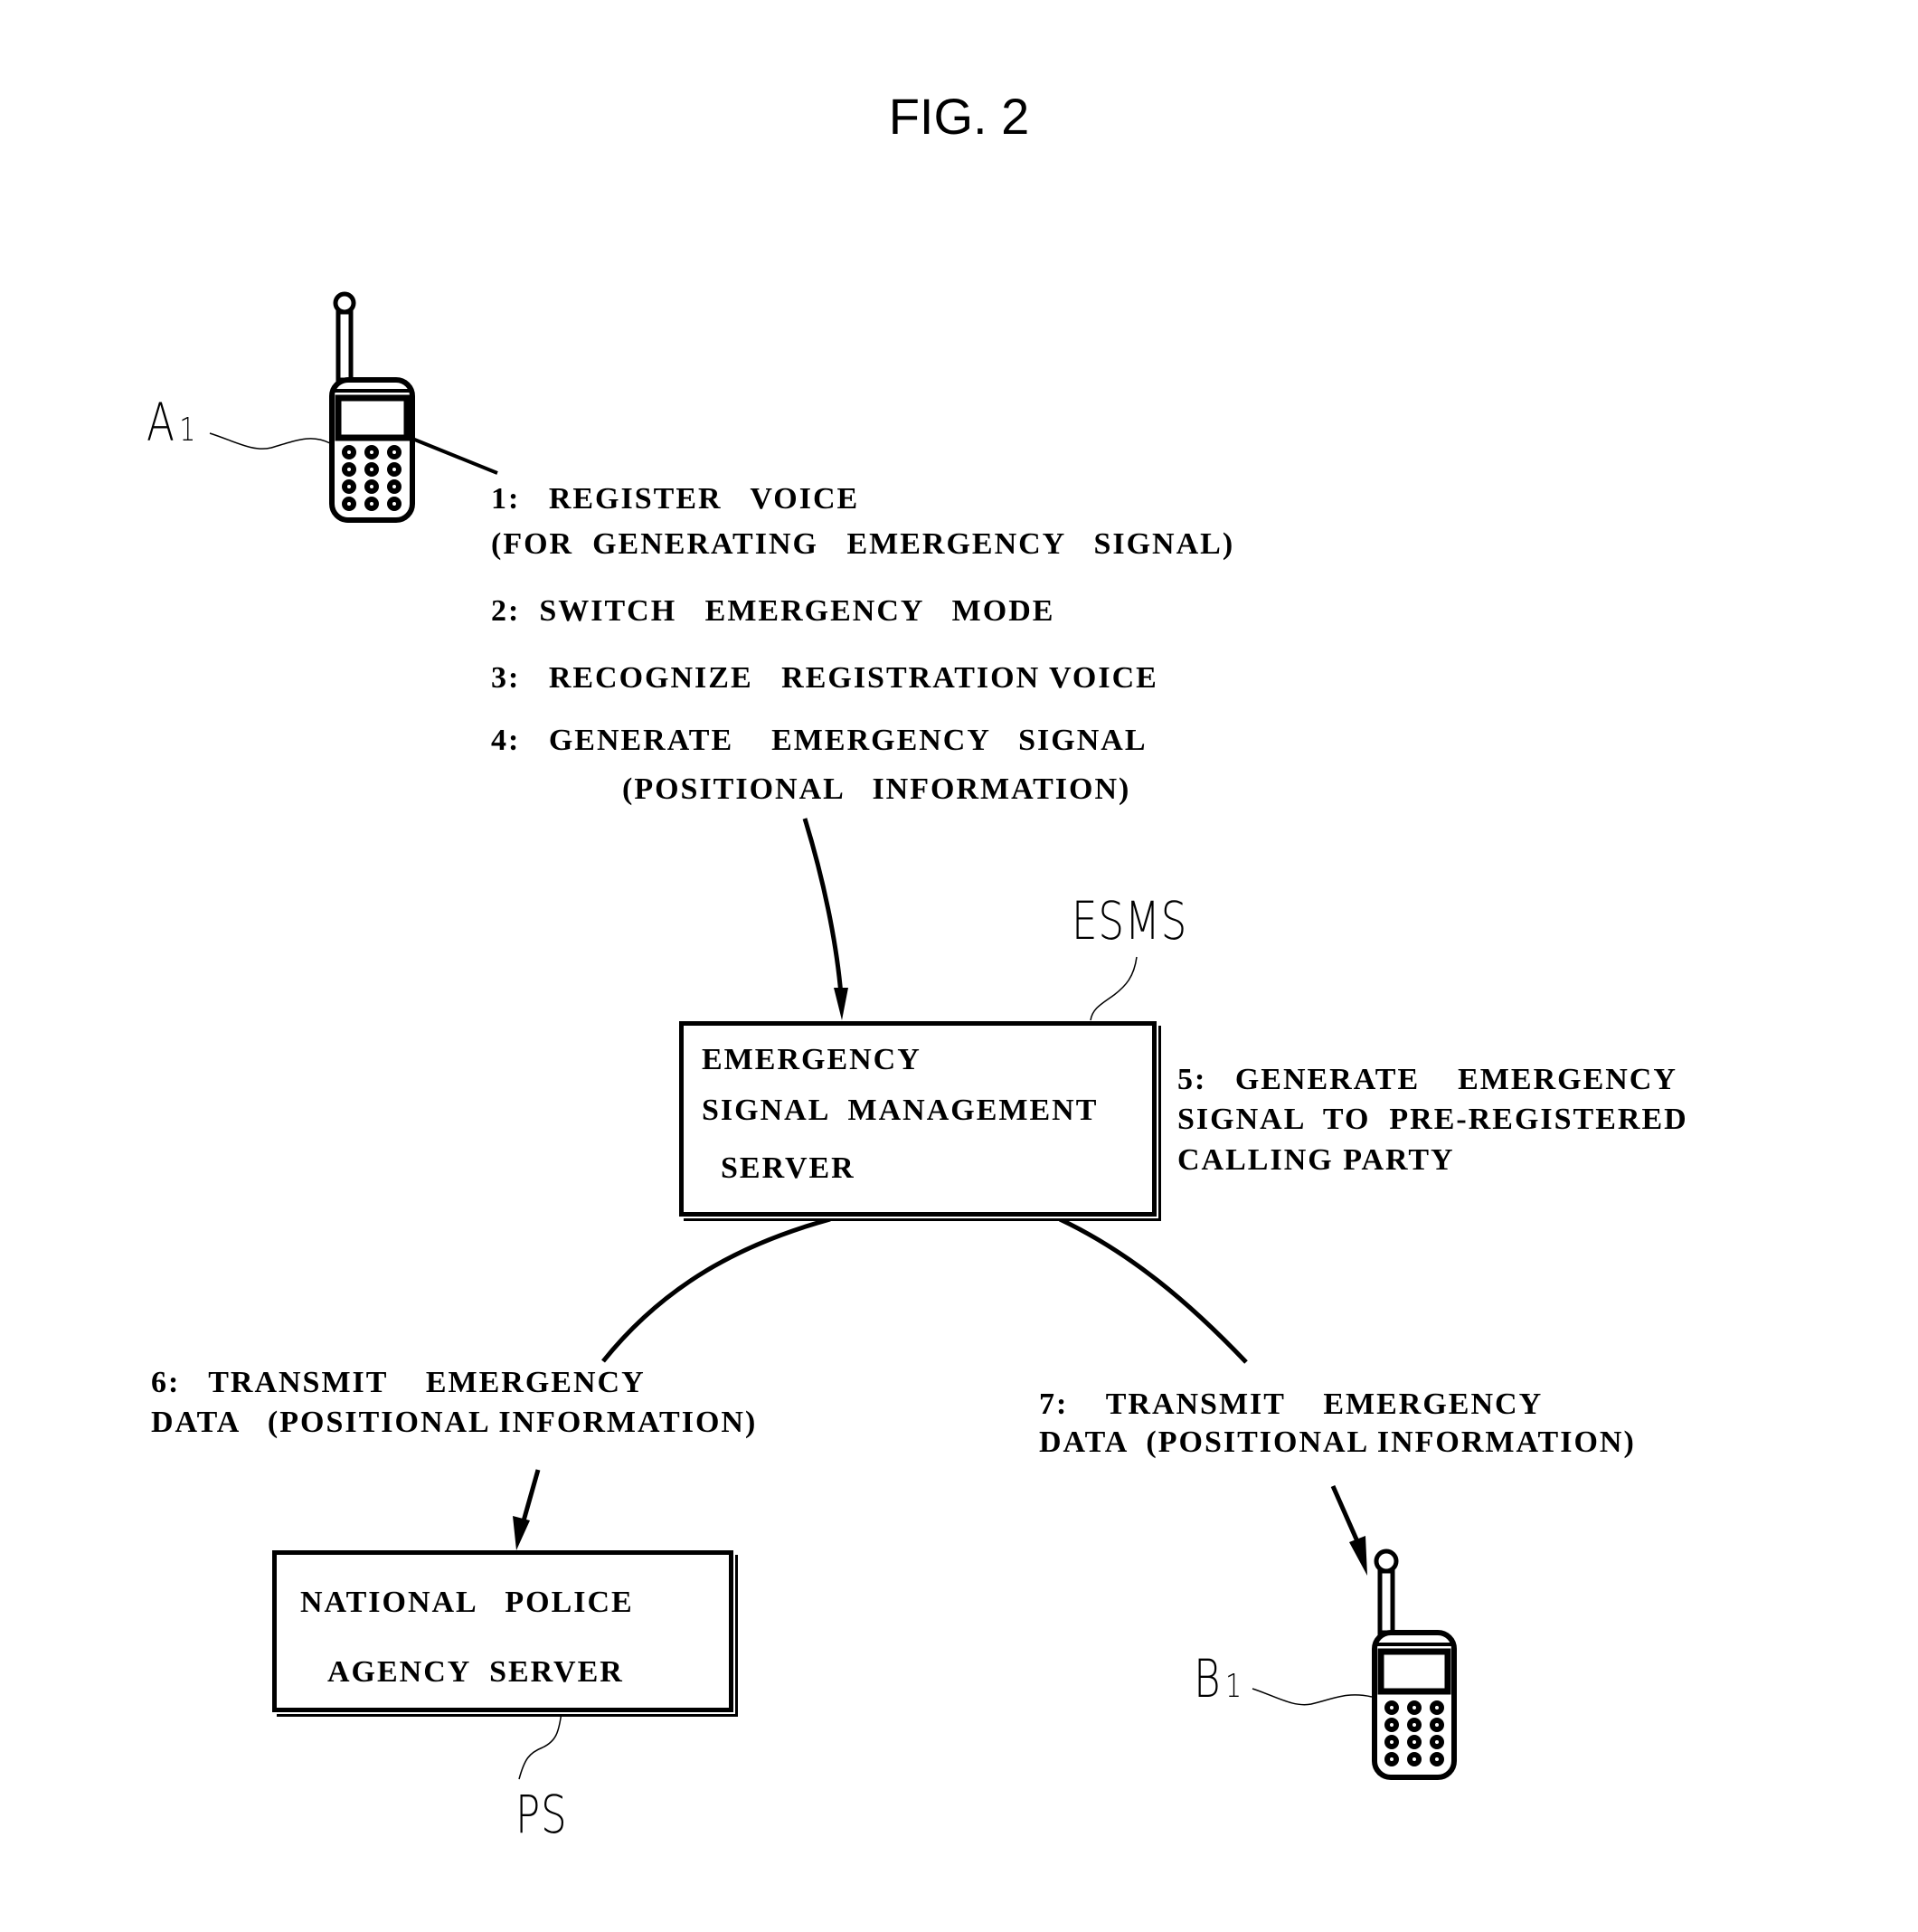  What do you see at coordinates (1130, 921) in the screenshot?
I see `reference-label-esms: ESMS` at bounding box center [1130, 921].